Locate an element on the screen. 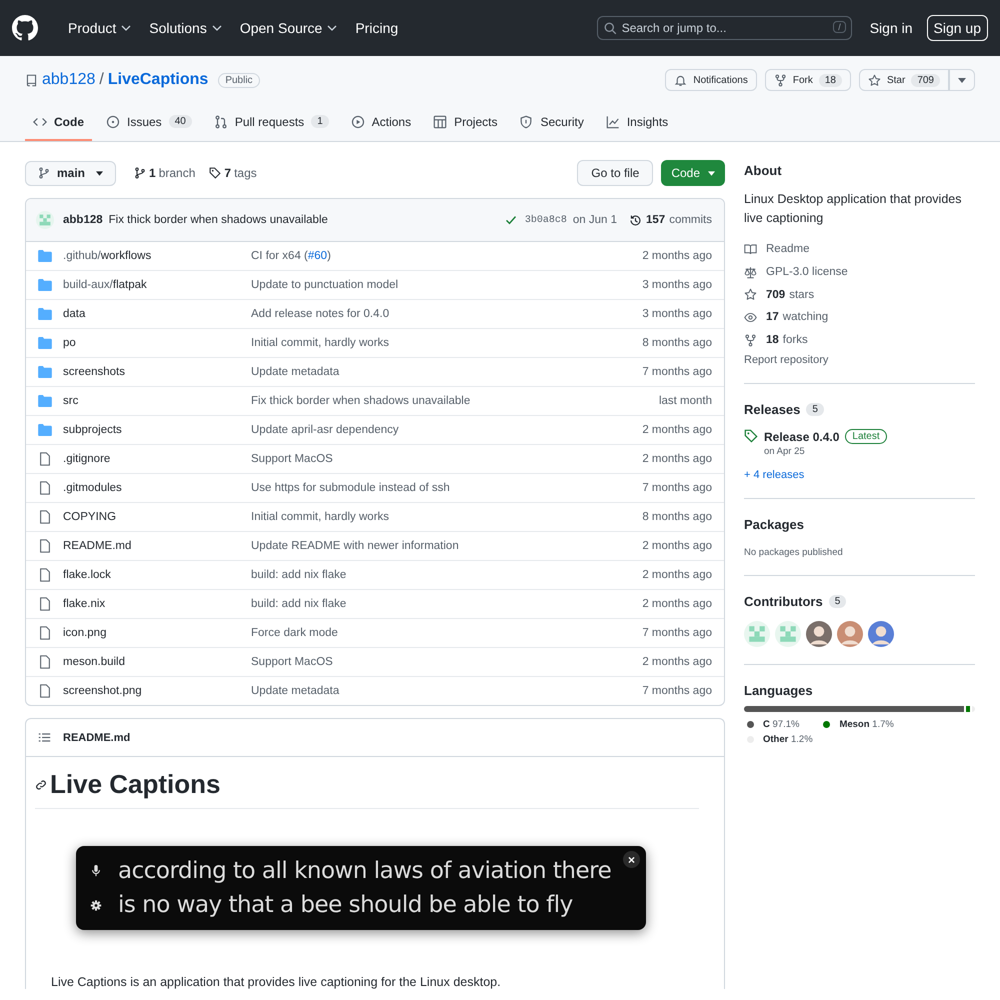 This screenshot has width=1000, height=1000. release-link: Release 0.4.0 is located at coordinates (802, 437).